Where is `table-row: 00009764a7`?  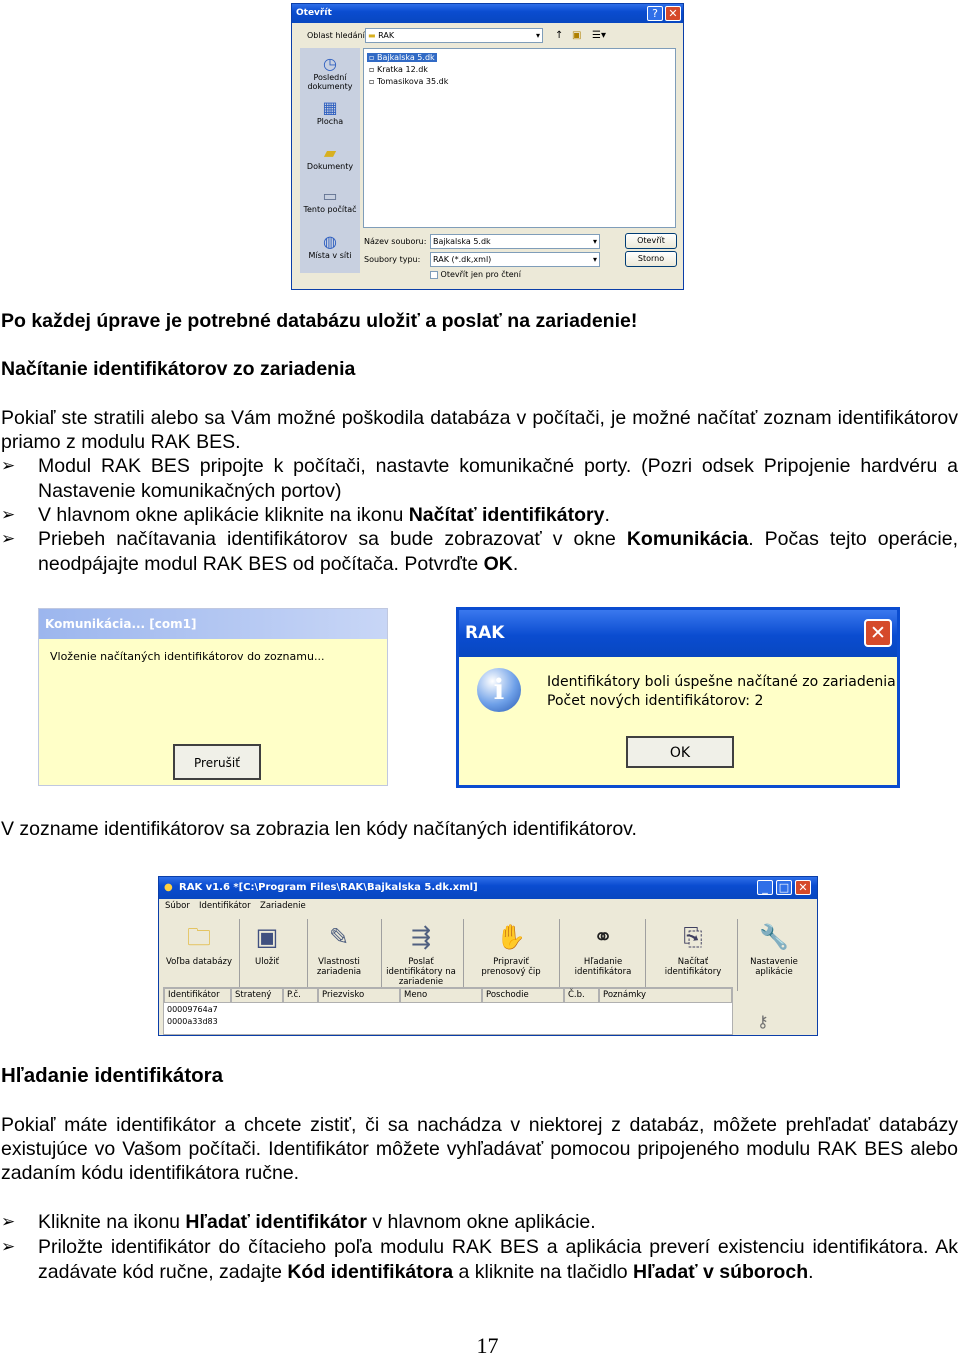 table-row: 00009764a7 is located at coordinates (192, 1009).